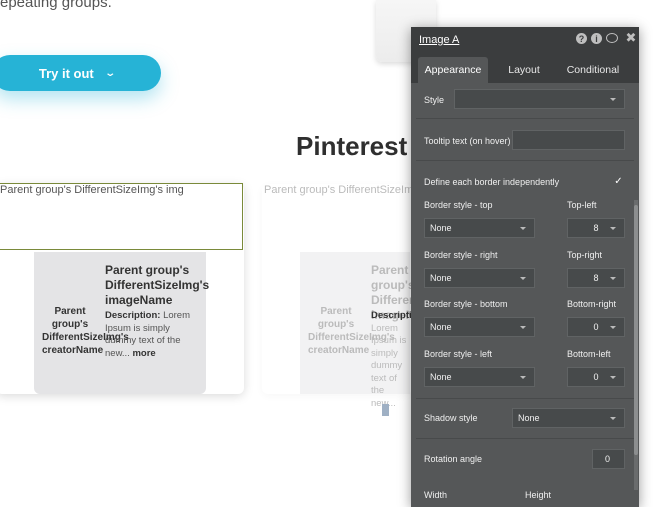  Describe the element at coordinates (453, 70) in the screenshot. I see `tab-appearance: Appearance` at that location.